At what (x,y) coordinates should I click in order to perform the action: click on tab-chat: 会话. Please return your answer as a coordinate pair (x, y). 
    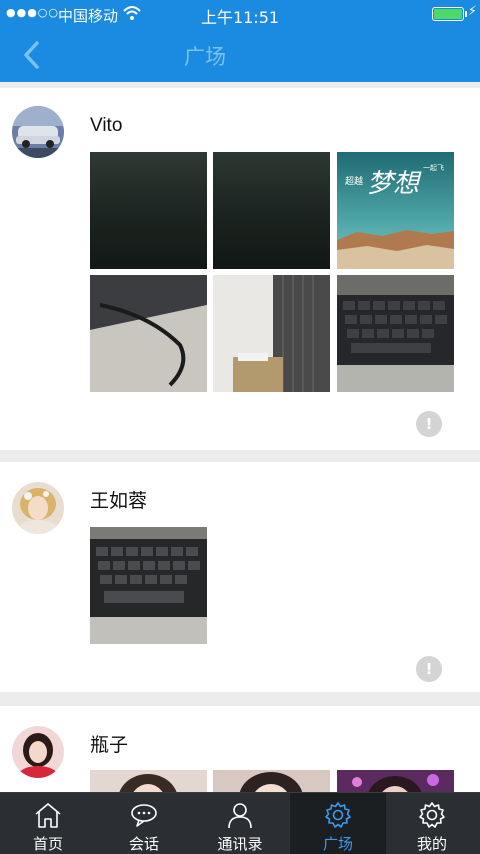
    Looking at the image, I should click on (144, 823).